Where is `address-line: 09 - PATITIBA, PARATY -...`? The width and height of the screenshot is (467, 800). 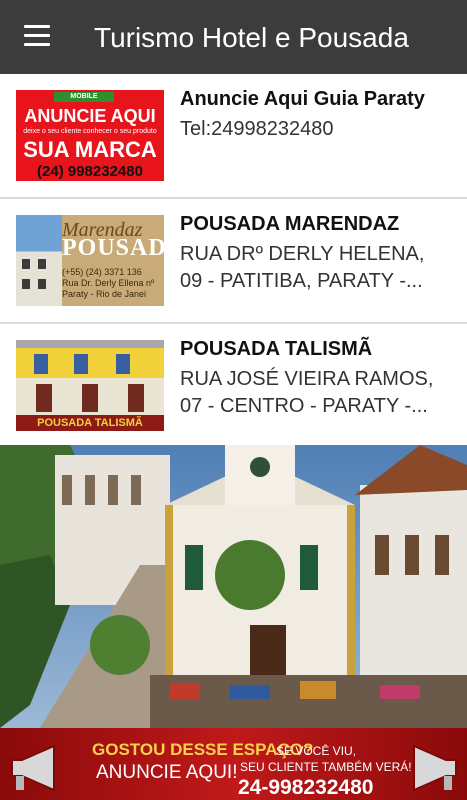 address-line: 09 - PATITIBA, PARATY -... is located at coordinates (301, 281).